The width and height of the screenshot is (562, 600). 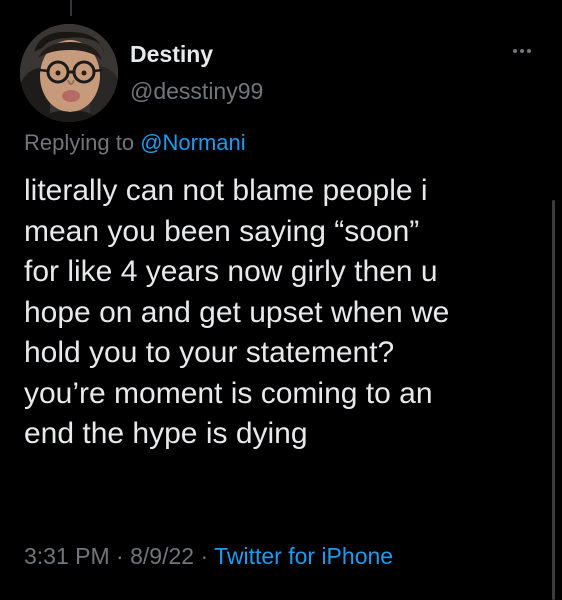 I want to click on tweet-text-line: hold you to your statement?, so click(x=209, y=352).